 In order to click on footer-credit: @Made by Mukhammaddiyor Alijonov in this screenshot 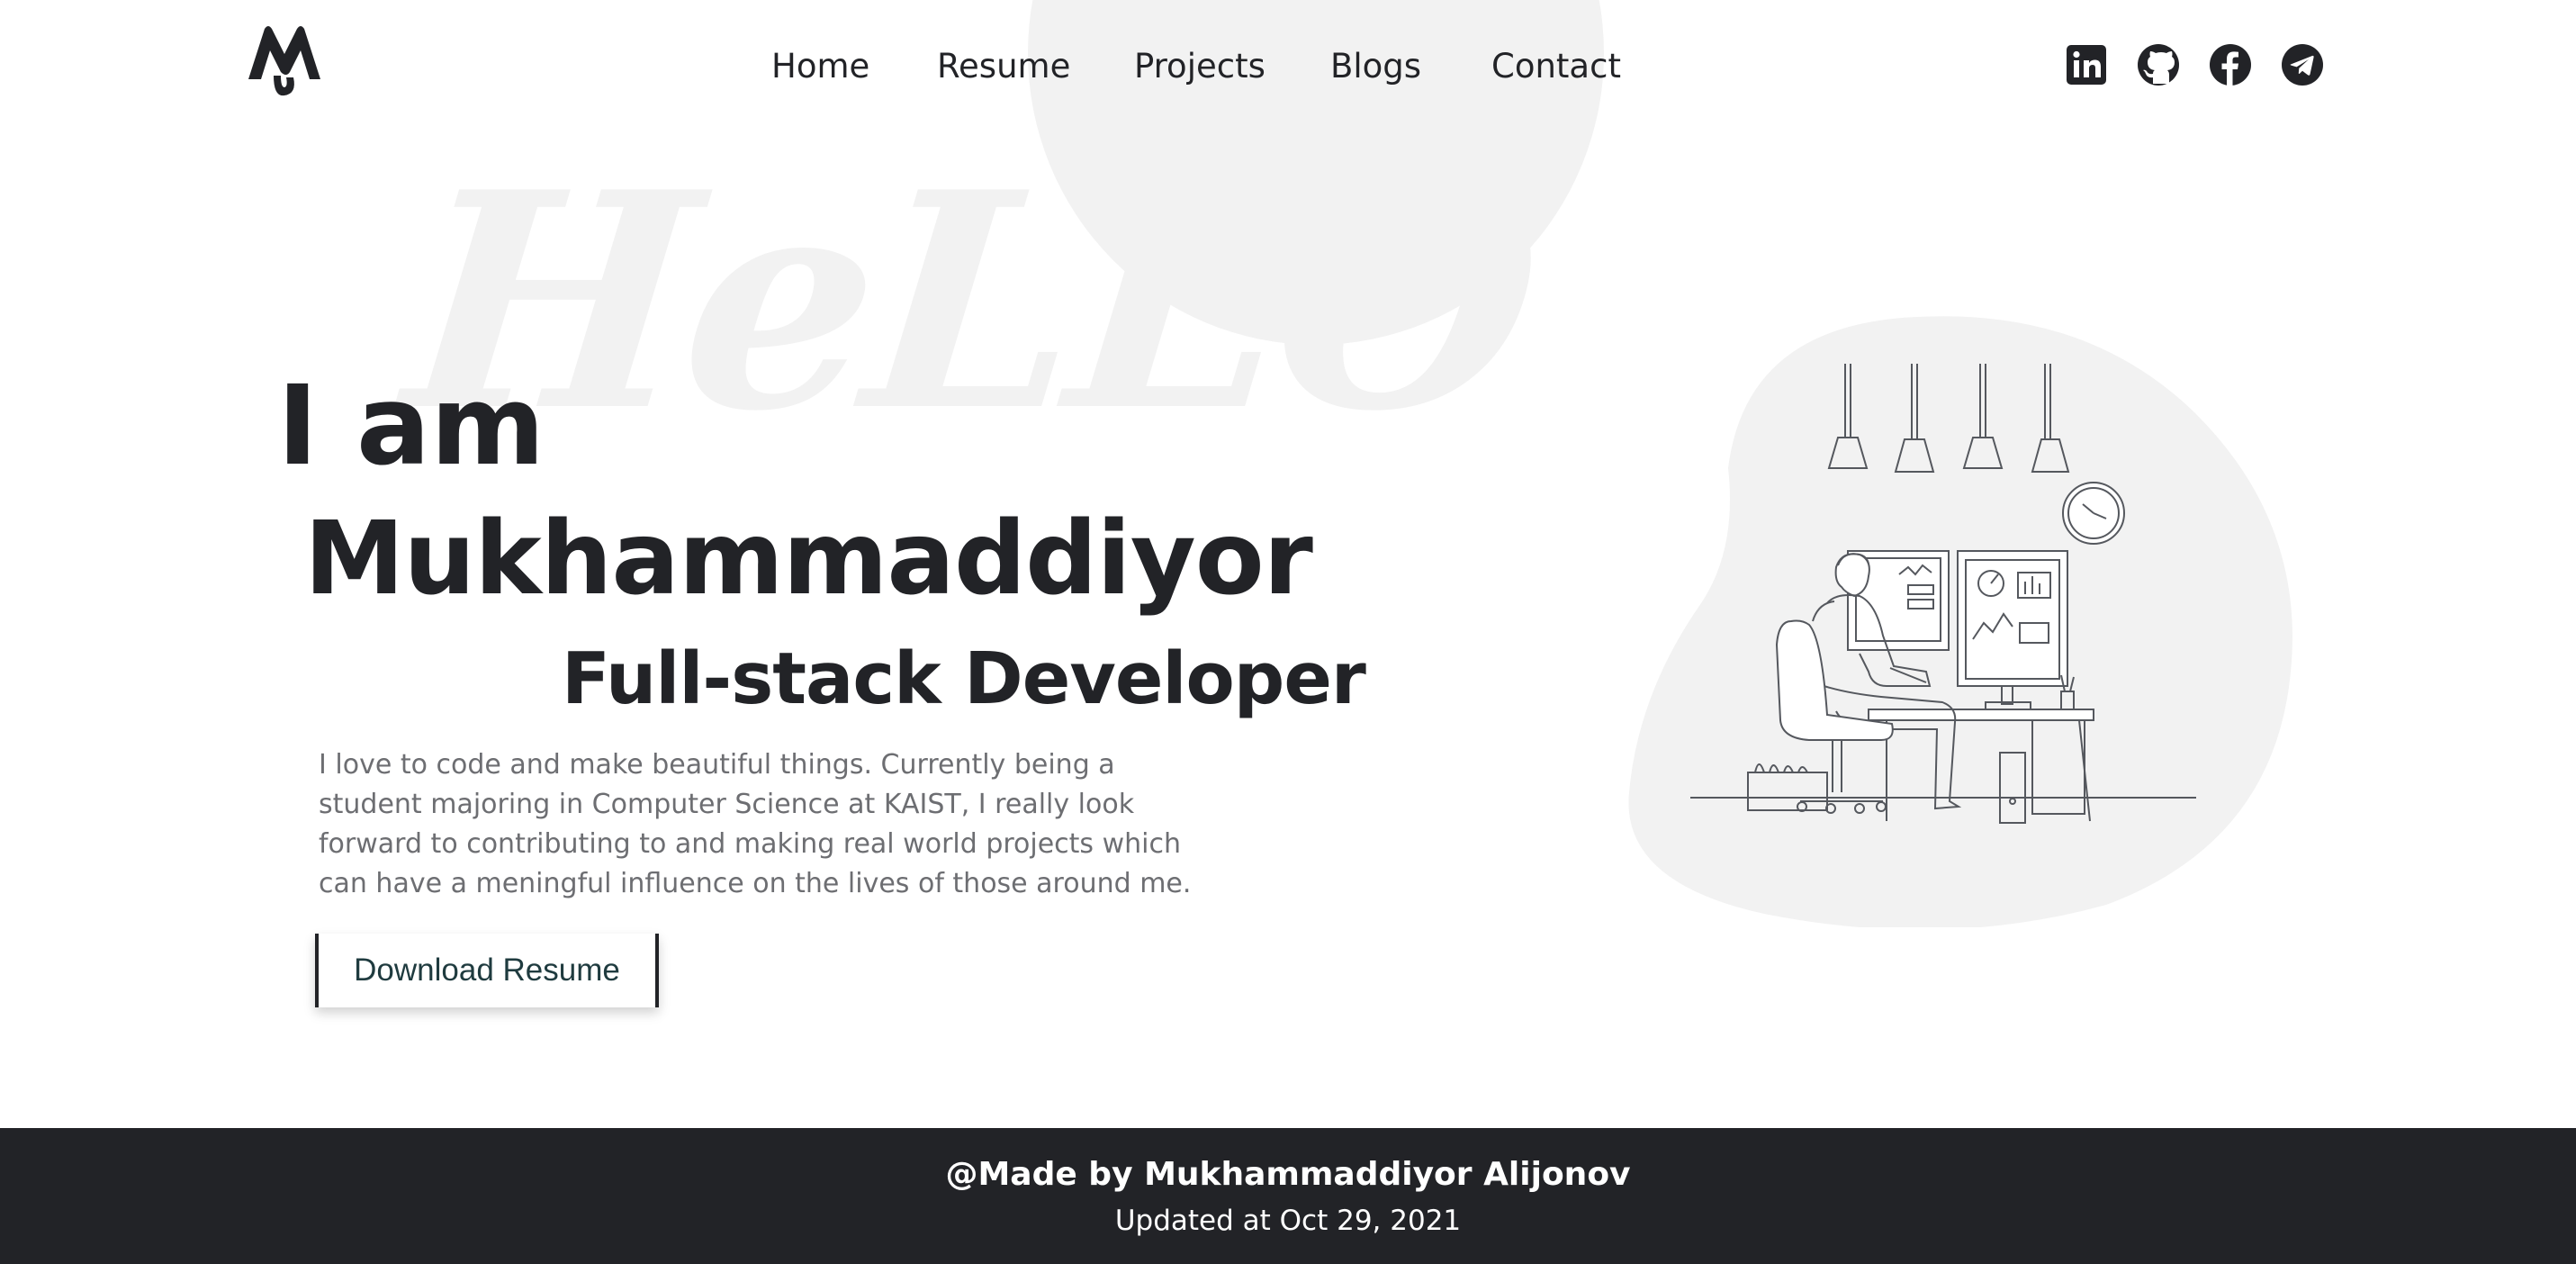, I will do `click(1288, 1174)`.